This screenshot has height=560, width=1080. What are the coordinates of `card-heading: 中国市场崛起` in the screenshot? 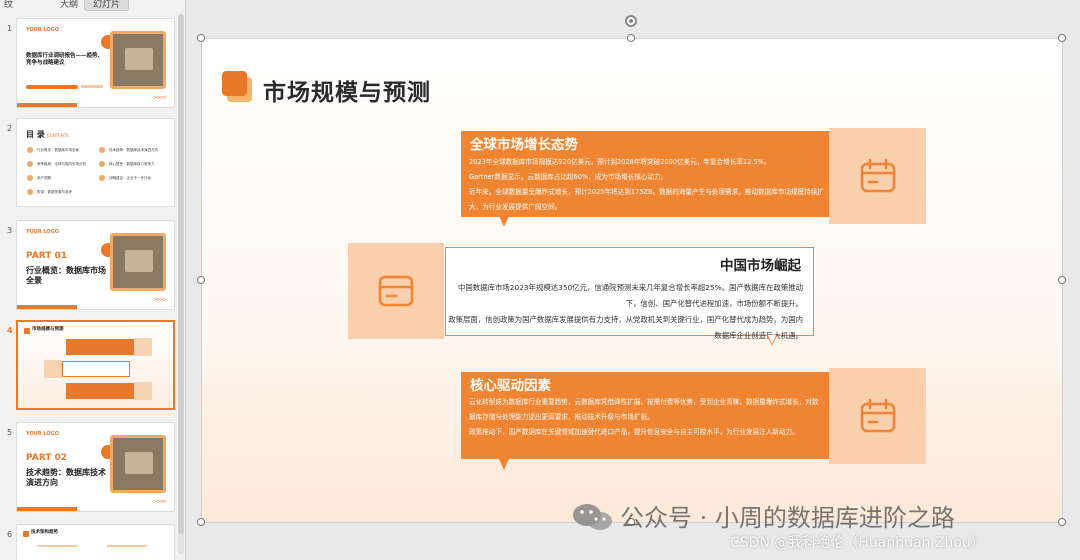 It's located at (760, 266).